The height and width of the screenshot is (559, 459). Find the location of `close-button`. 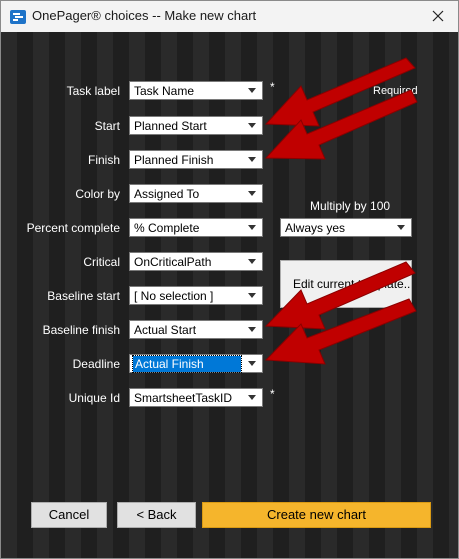

close-button is located at coordinates (438, 16).